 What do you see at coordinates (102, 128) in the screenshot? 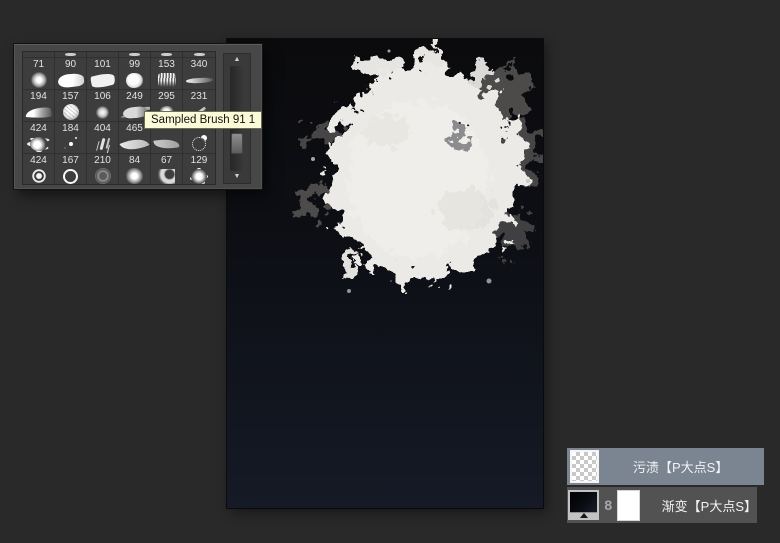
I see `brush-size-label: 404` at bounding box center [102, 128].